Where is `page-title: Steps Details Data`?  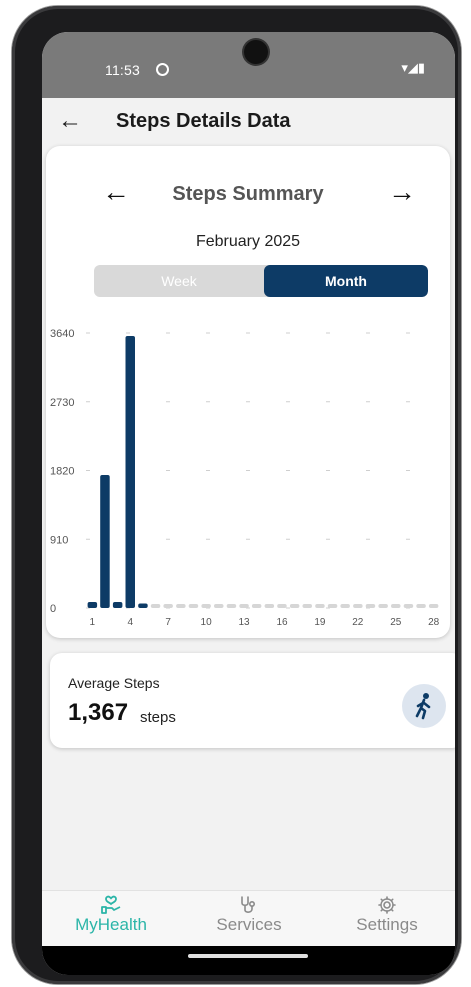 page-title: Steps Details Data is located at coordinates (203, 121).